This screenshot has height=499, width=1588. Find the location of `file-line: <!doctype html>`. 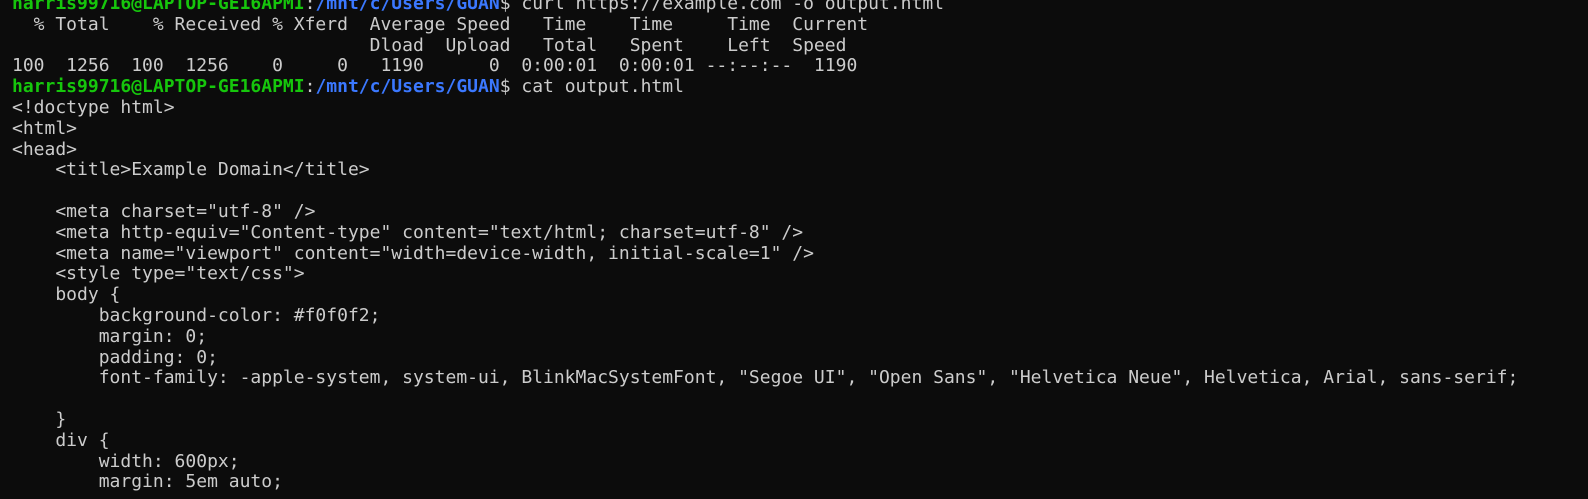

file-line: <!doctype html> is located at coordinates (93, 107).